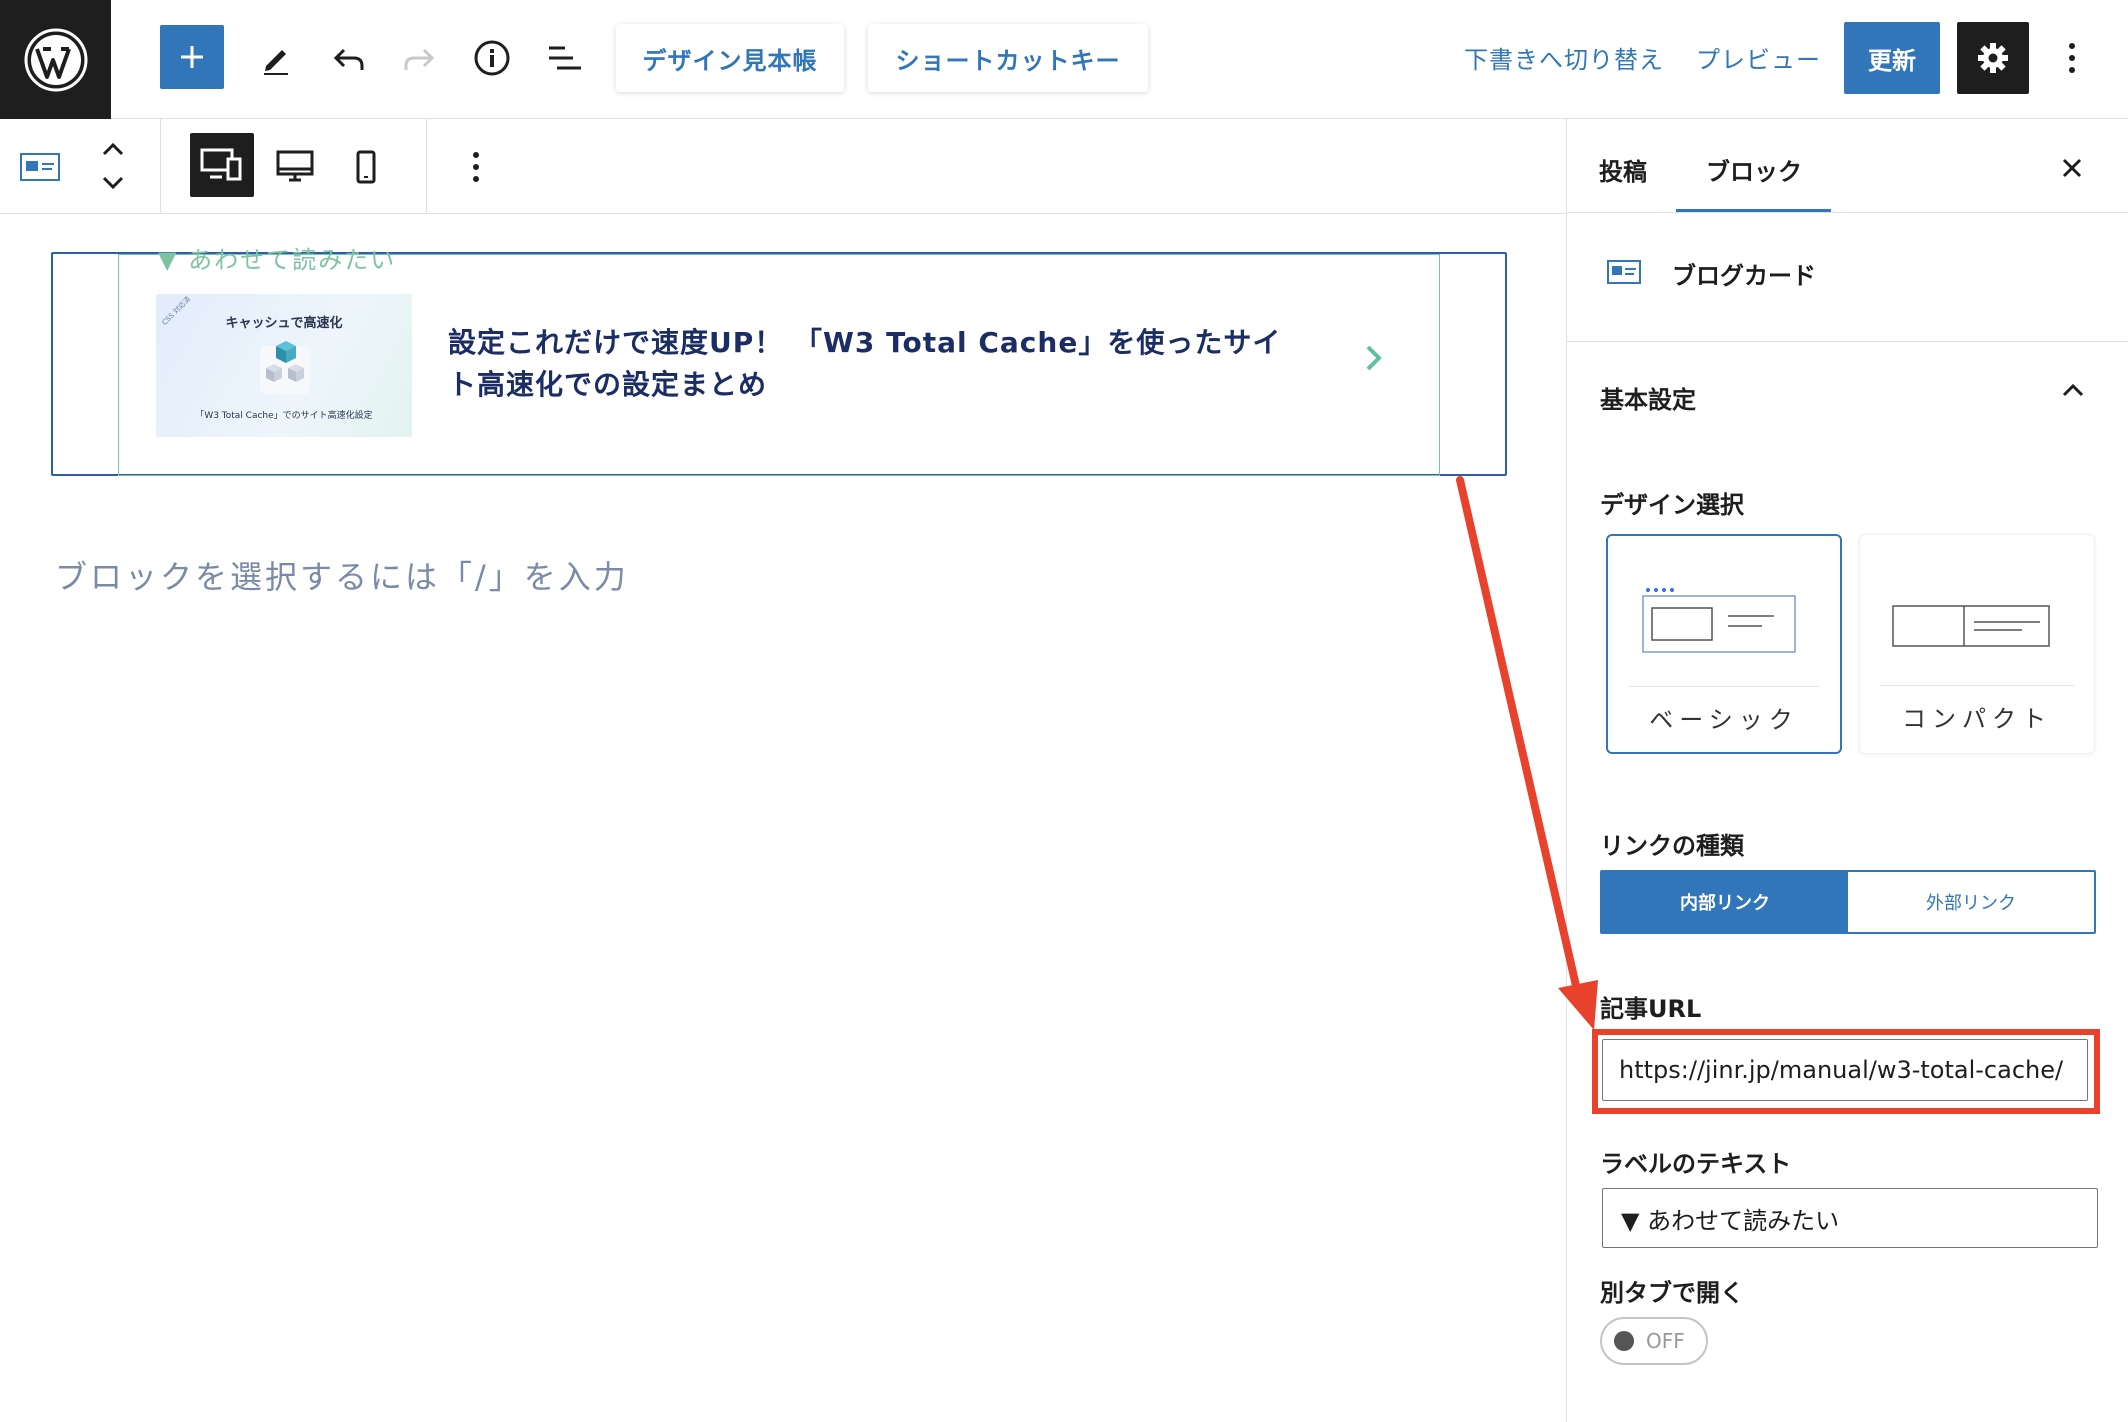 This screenshot has width=2128, height=1422. What do you see at coordinates (2072, 168) in the screenshot?
I see `close-icon` at bounding box center [2072, 168].